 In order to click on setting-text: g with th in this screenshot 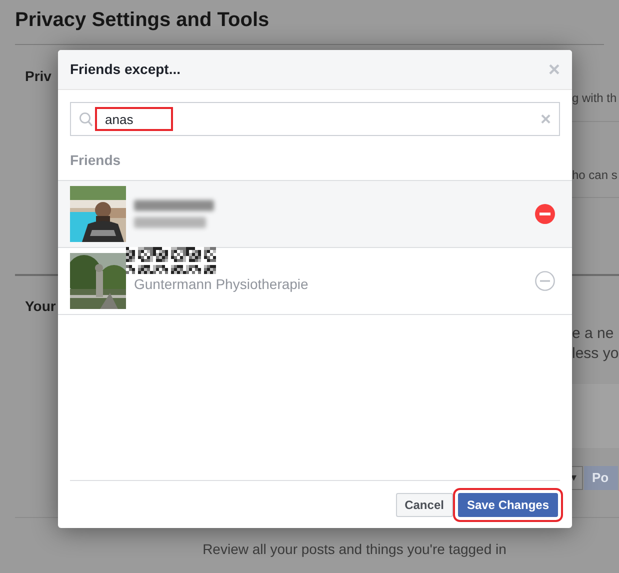, I will do `click(595, 98)`.